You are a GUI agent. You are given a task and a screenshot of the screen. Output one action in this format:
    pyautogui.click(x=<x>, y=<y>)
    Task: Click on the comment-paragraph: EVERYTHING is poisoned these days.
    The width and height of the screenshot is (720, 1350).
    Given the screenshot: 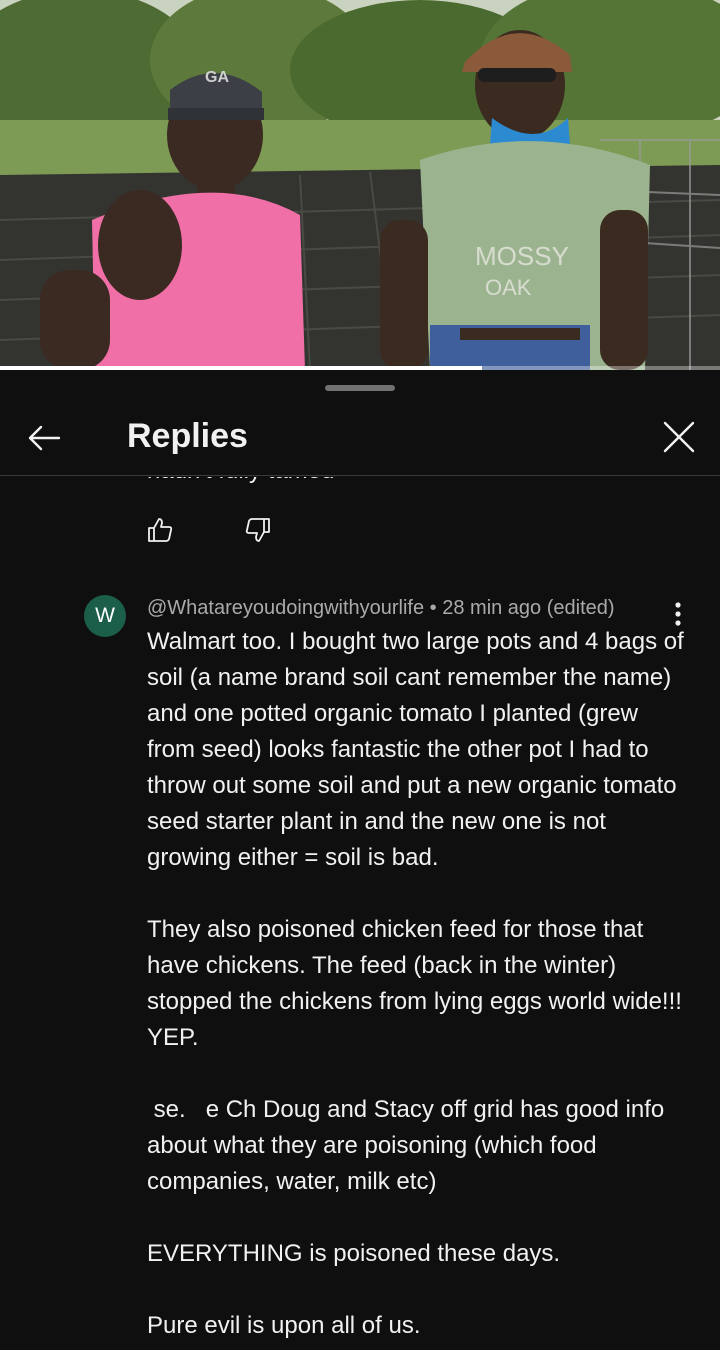 What is the action you would take?
    pyautogui.click(x=354, y=1253)
    